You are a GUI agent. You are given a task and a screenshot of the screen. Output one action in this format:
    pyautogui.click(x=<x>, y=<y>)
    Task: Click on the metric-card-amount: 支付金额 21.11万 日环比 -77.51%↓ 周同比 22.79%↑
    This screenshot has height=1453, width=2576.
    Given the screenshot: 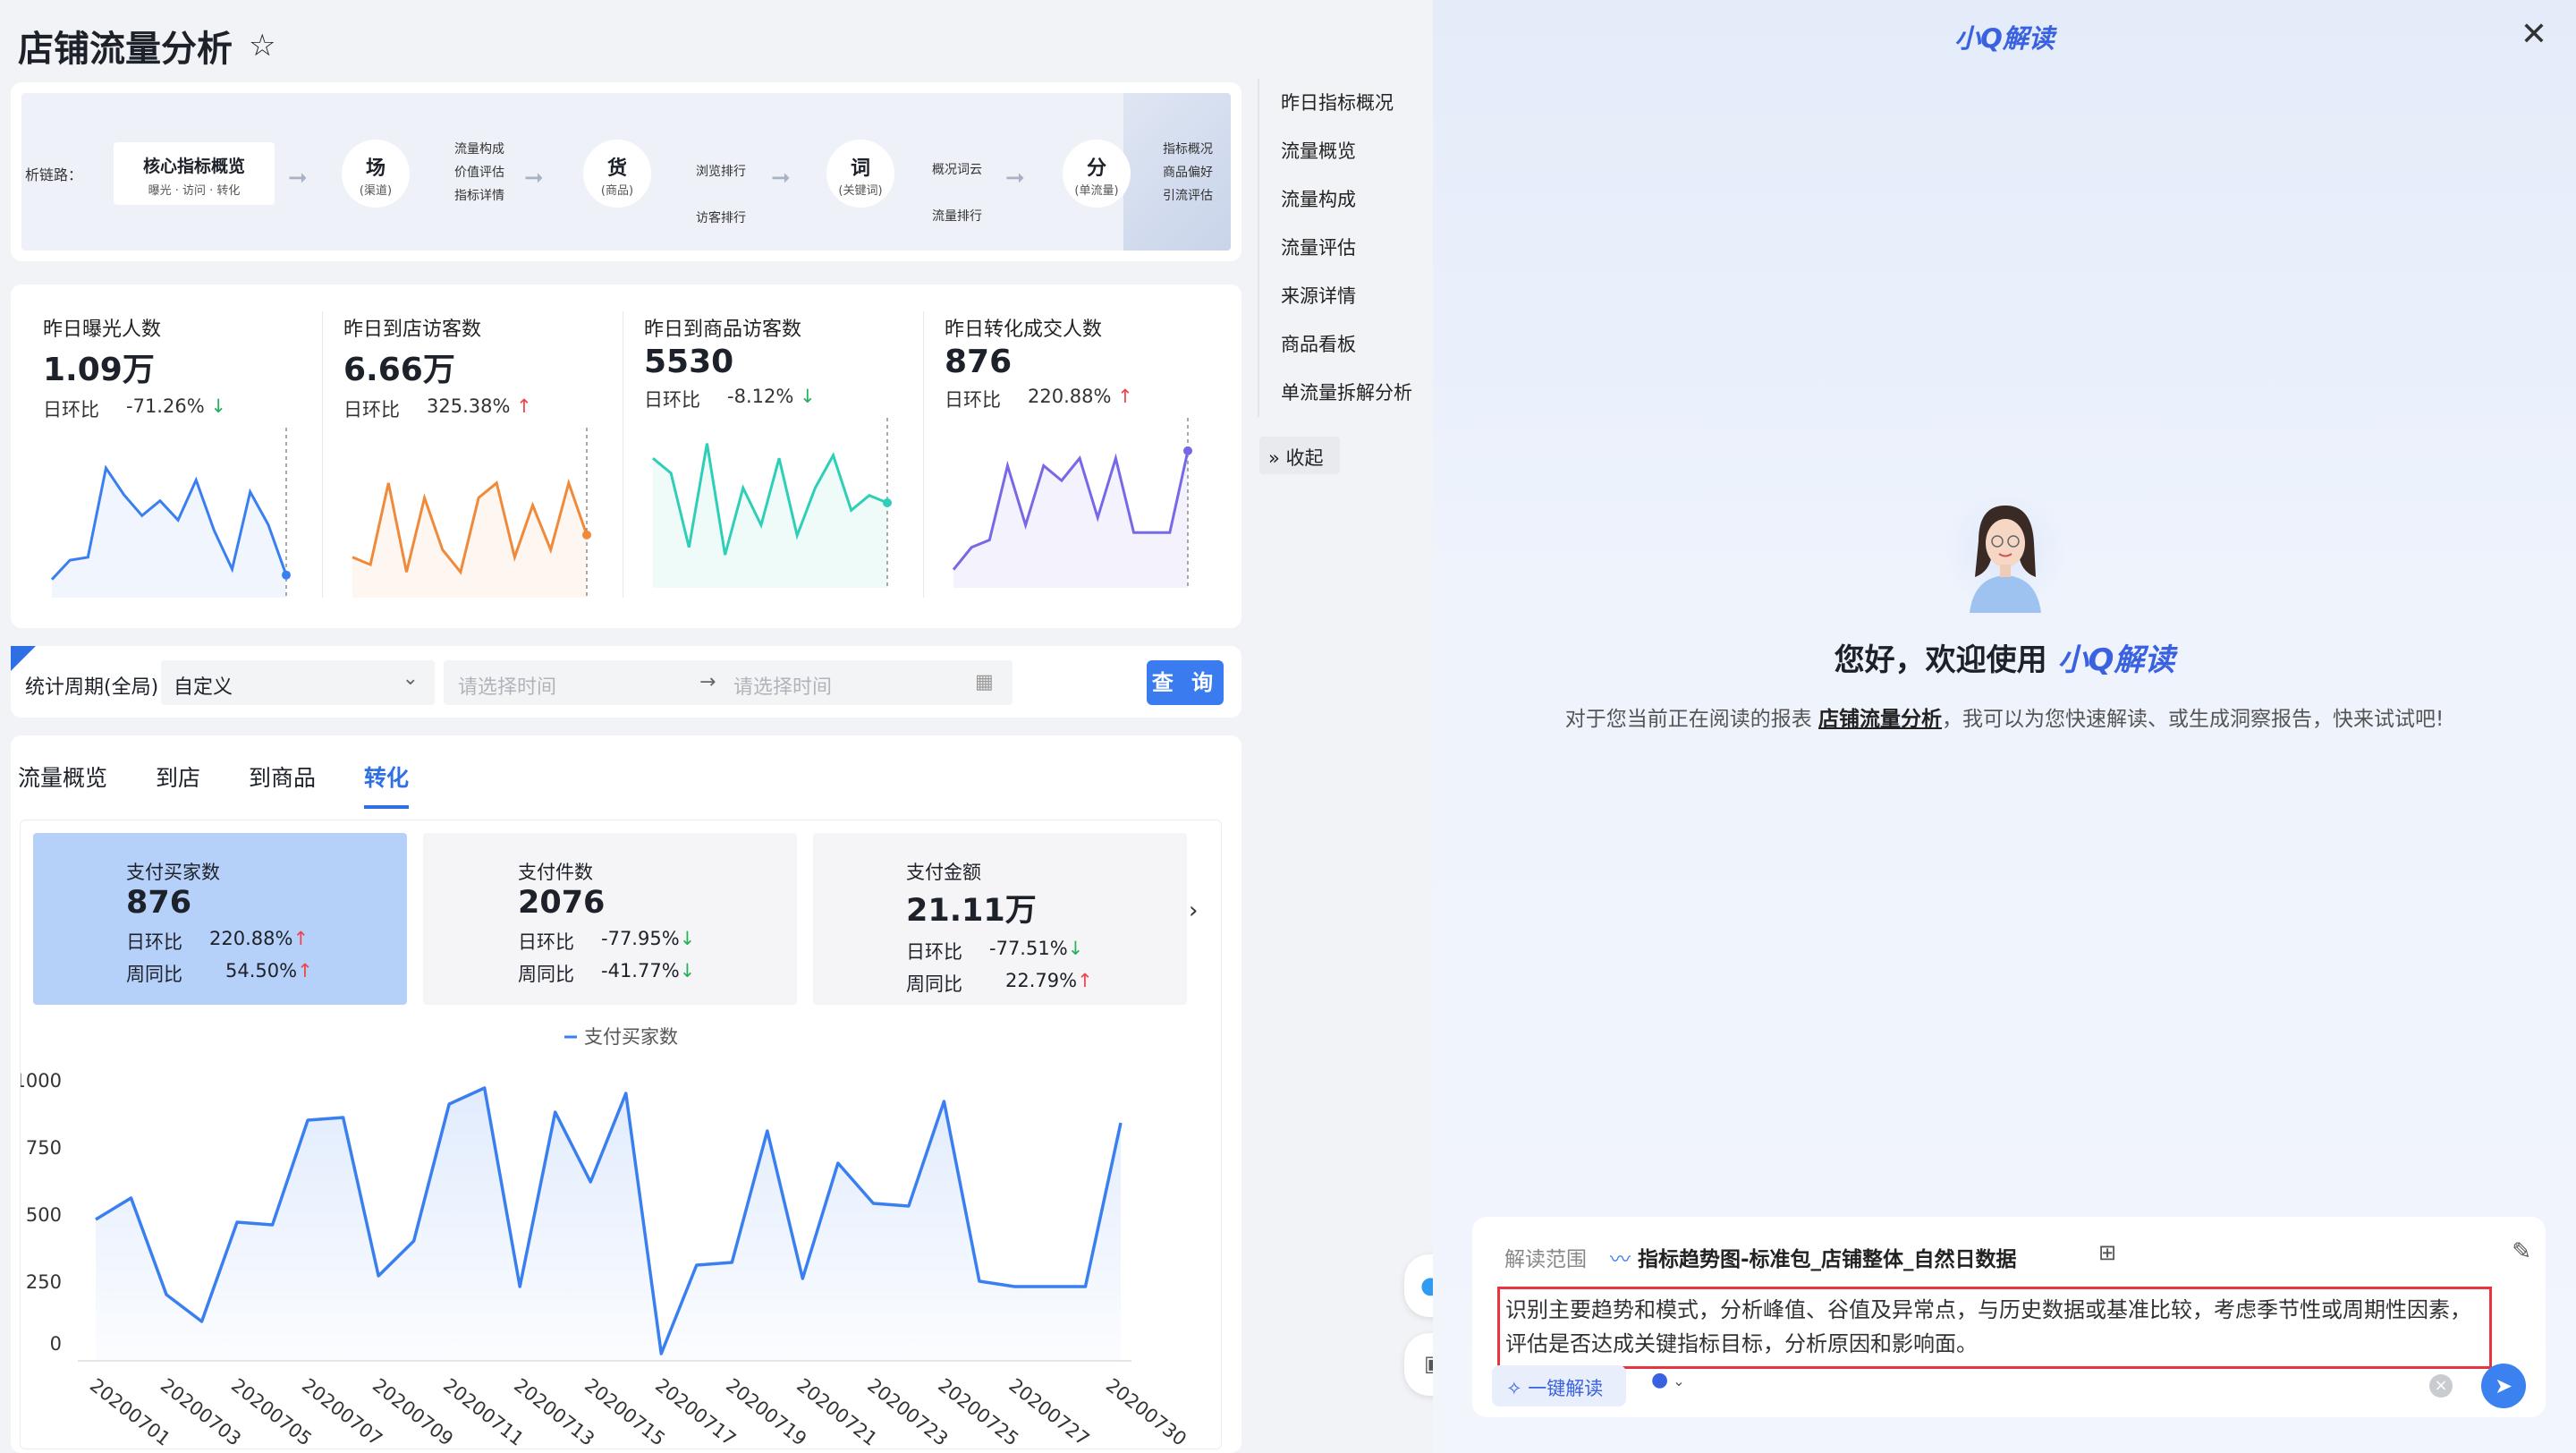 What is the action you would take?
    pyautogui.click(x=1000, y=919)
    